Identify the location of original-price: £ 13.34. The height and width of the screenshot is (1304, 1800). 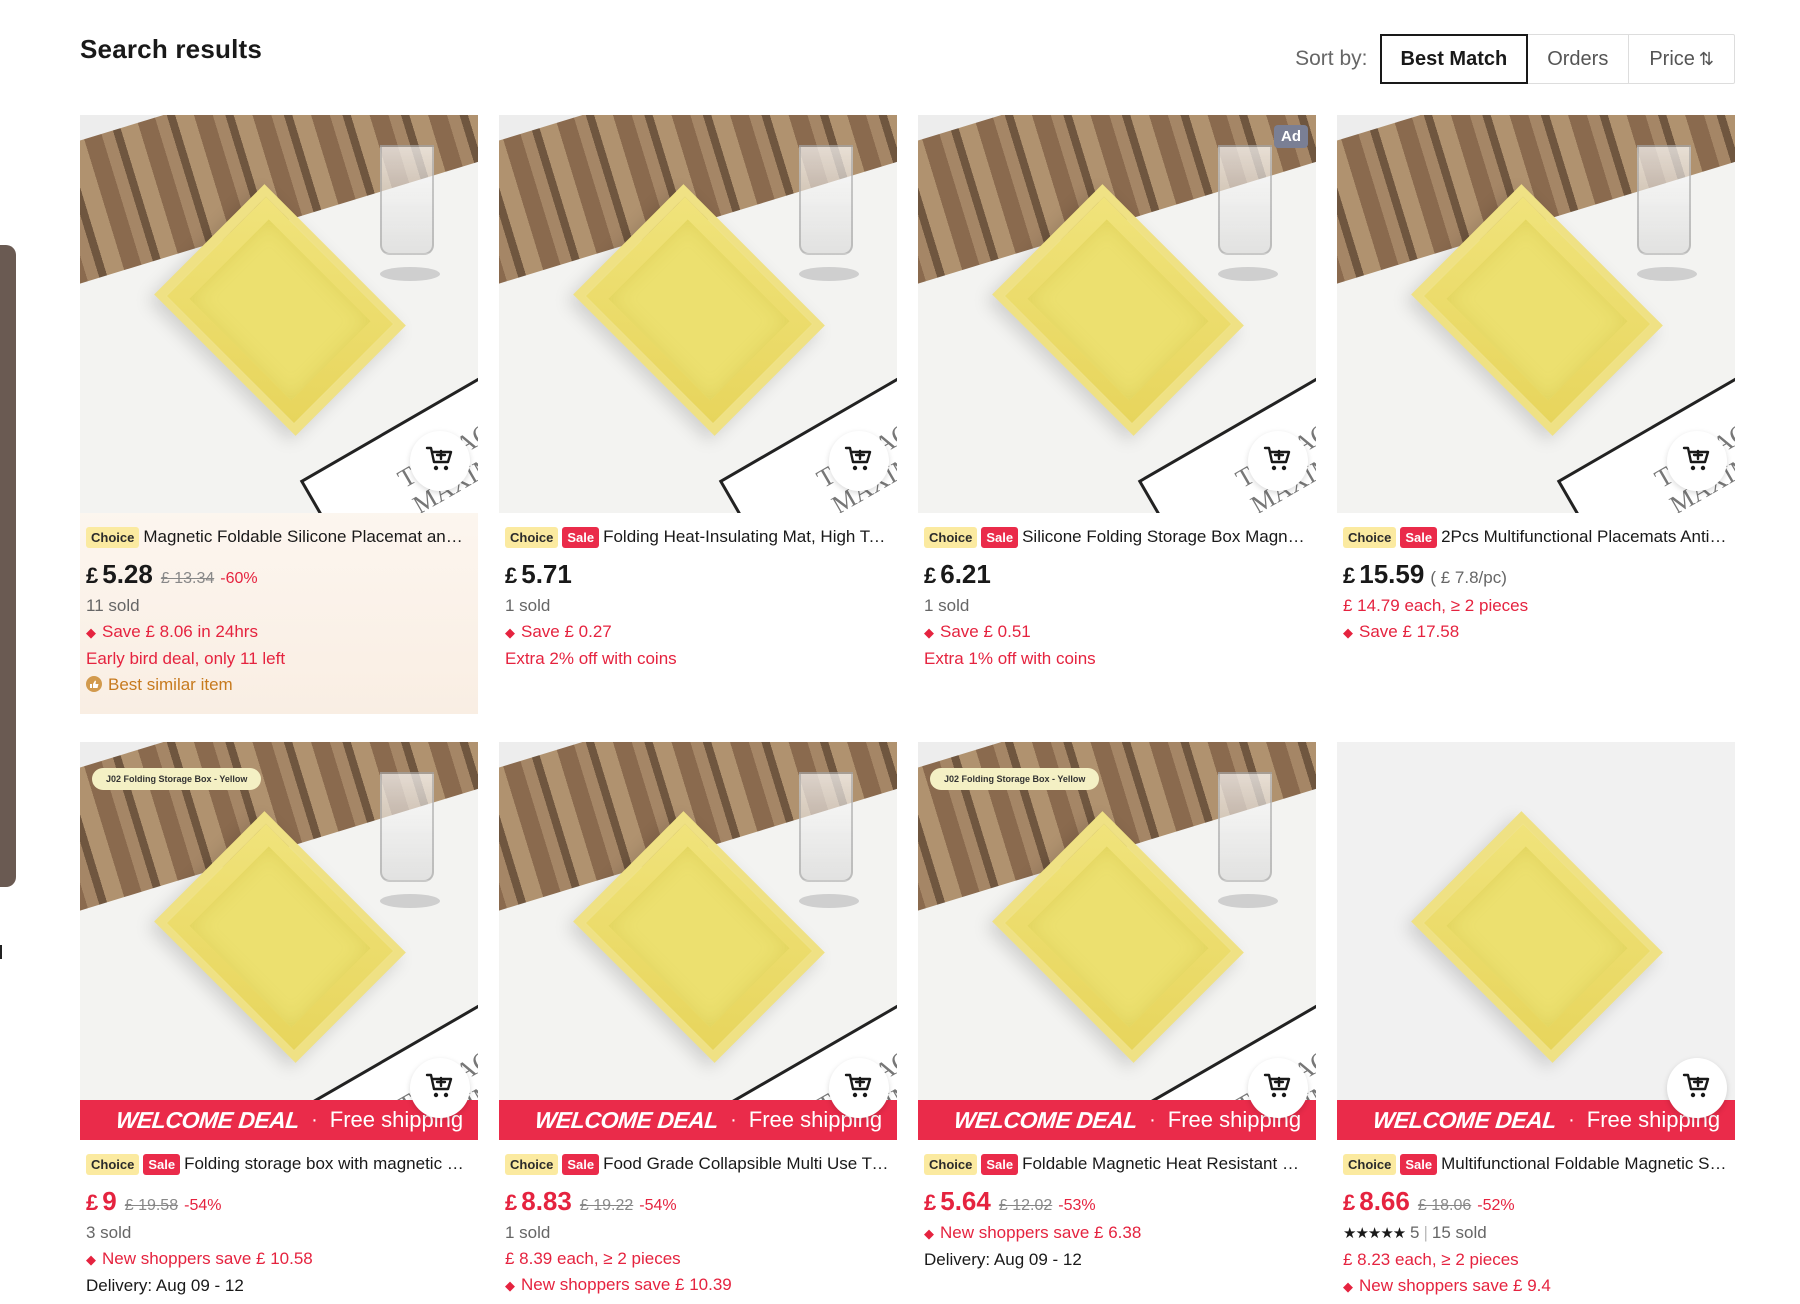
(187, 578).